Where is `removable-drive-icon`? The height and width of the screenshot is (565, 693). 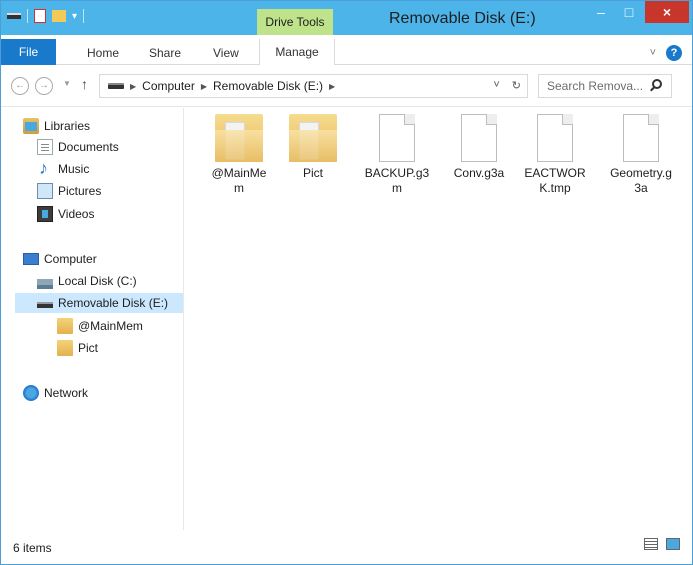
removable-drive-icon is located at coordinates (45, 305).